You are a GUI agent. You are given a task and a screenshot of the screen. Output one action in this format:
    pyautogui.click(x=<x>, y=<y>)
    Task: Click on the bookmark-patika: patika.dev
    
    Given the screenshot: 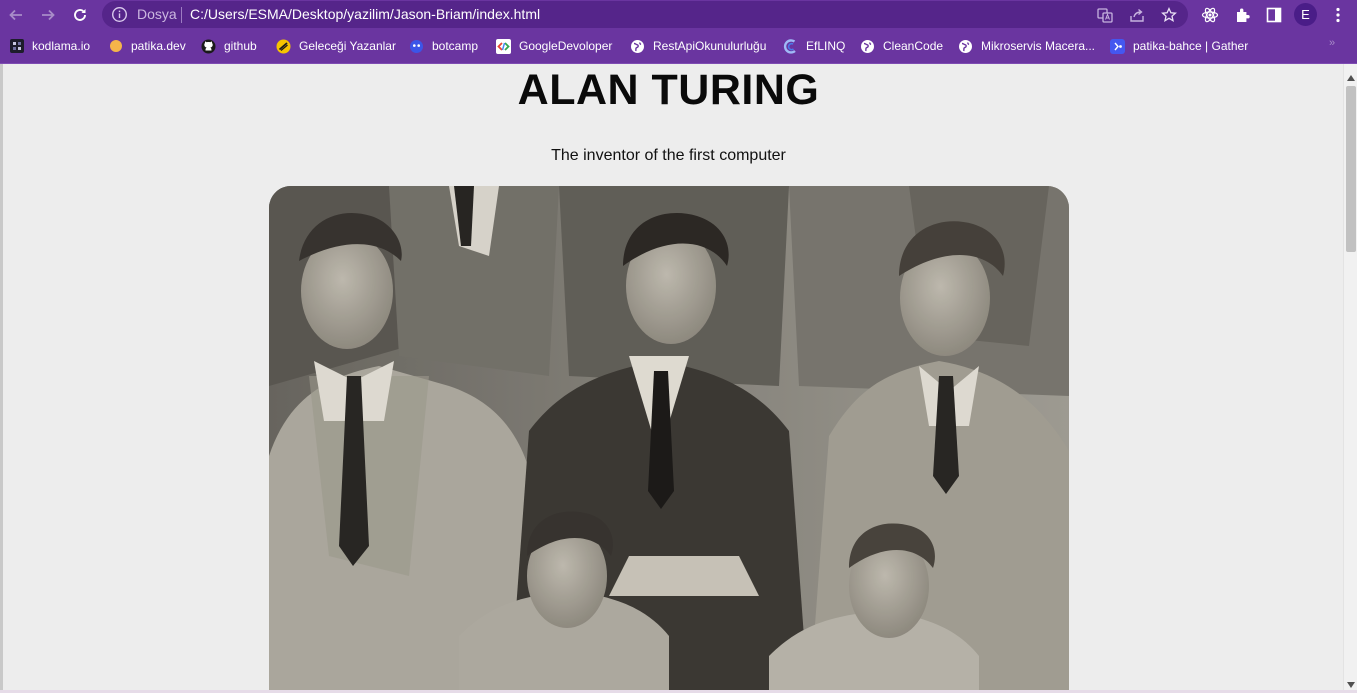 What is the action you would take?
    pyautogui.click(x=147, y=46)
    